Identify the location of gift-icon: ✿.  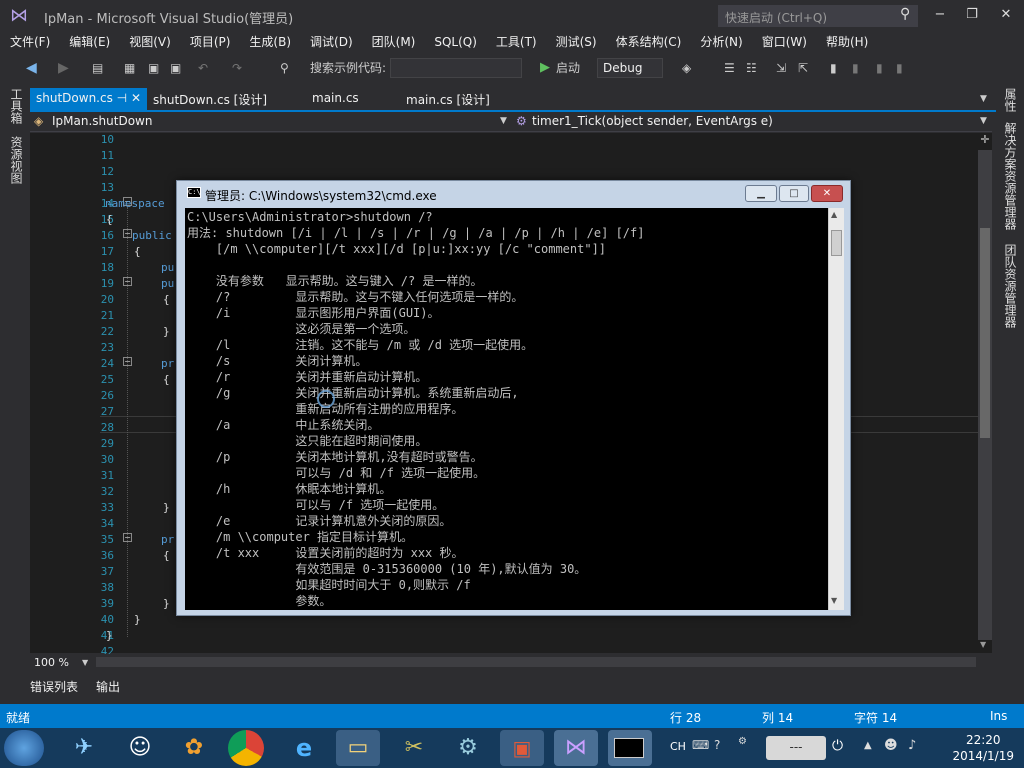
(194, 748).